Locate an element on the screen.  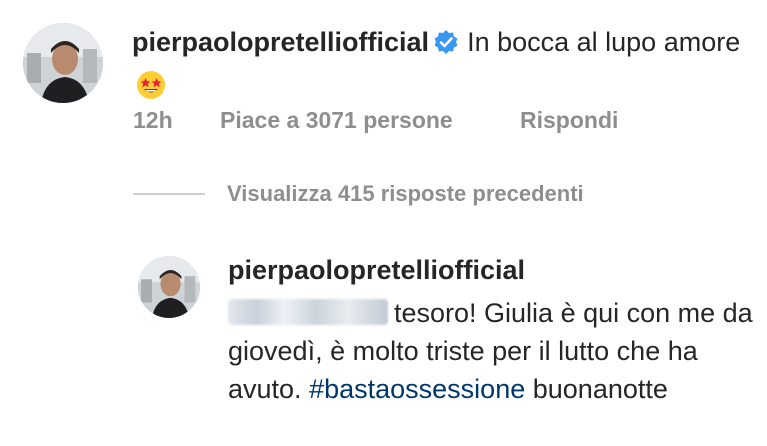
reply-avatar is located at coordinates (169, 287).